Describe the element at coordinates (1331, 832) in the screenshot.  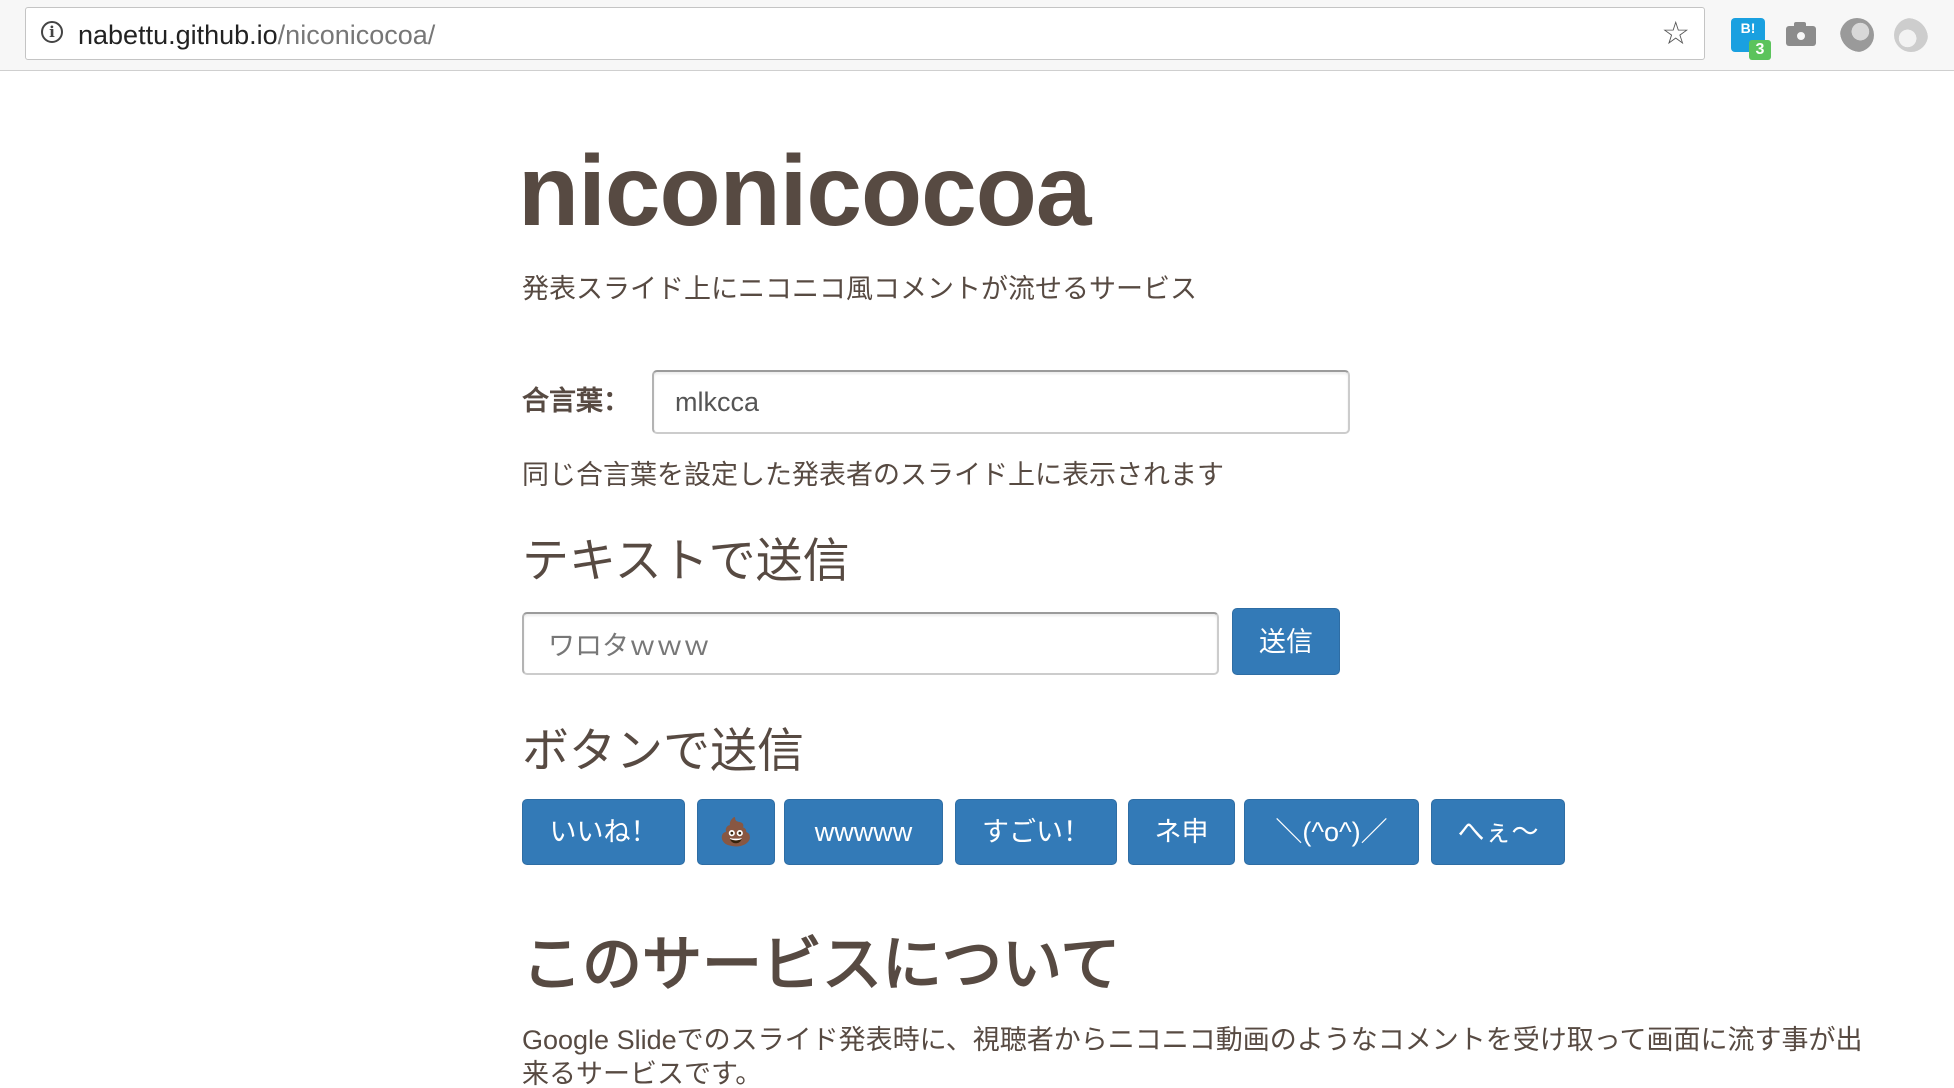
I see `quick-button-banzai: ＼(^o^)／` at that location.